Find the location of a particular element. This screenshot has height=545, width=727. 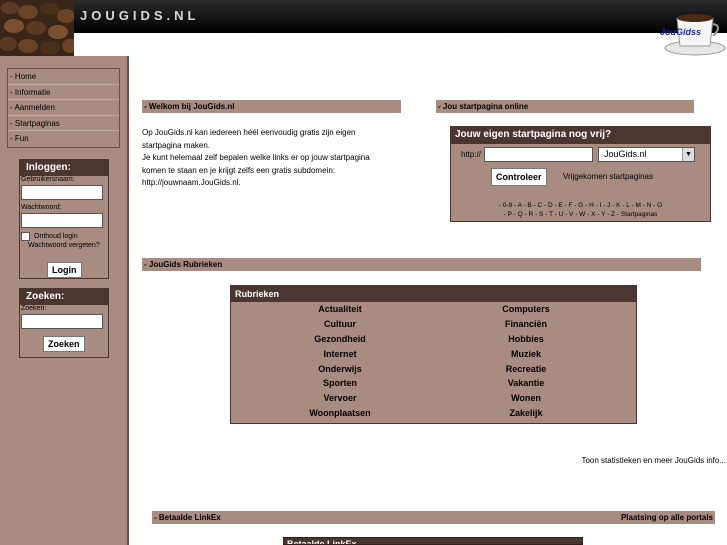

category-link: Onderwijs is located at coordinates (340, 369).